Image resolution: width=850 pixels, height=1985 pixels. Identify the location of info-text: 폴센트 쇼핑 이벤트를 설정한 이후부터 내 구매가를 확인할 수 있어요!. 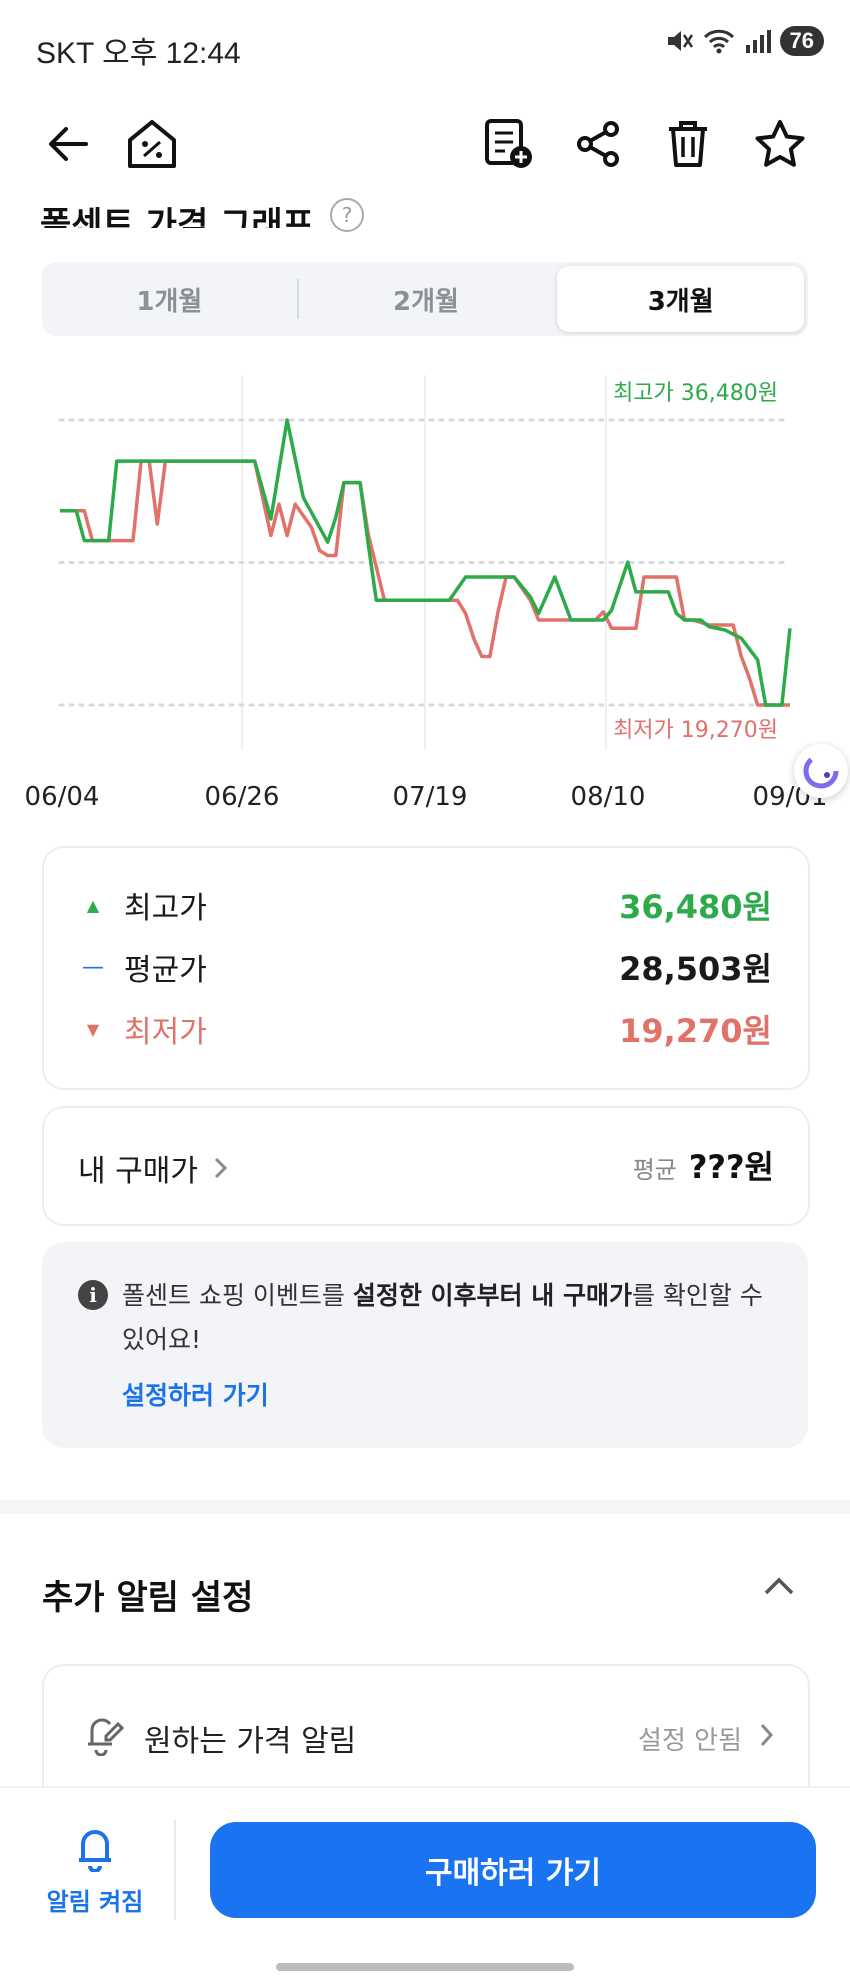
(442, 1317).